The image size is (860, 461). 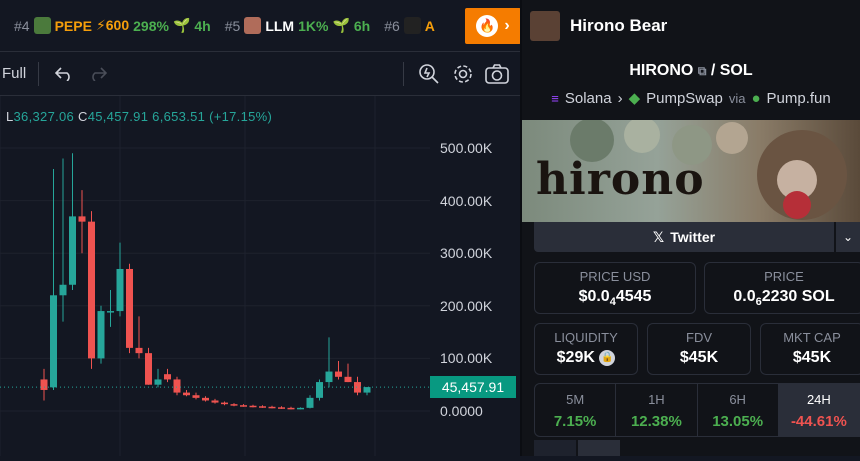 I want to click on liquidity-value-row: $29K 🔒, so click(x=586, y=358).